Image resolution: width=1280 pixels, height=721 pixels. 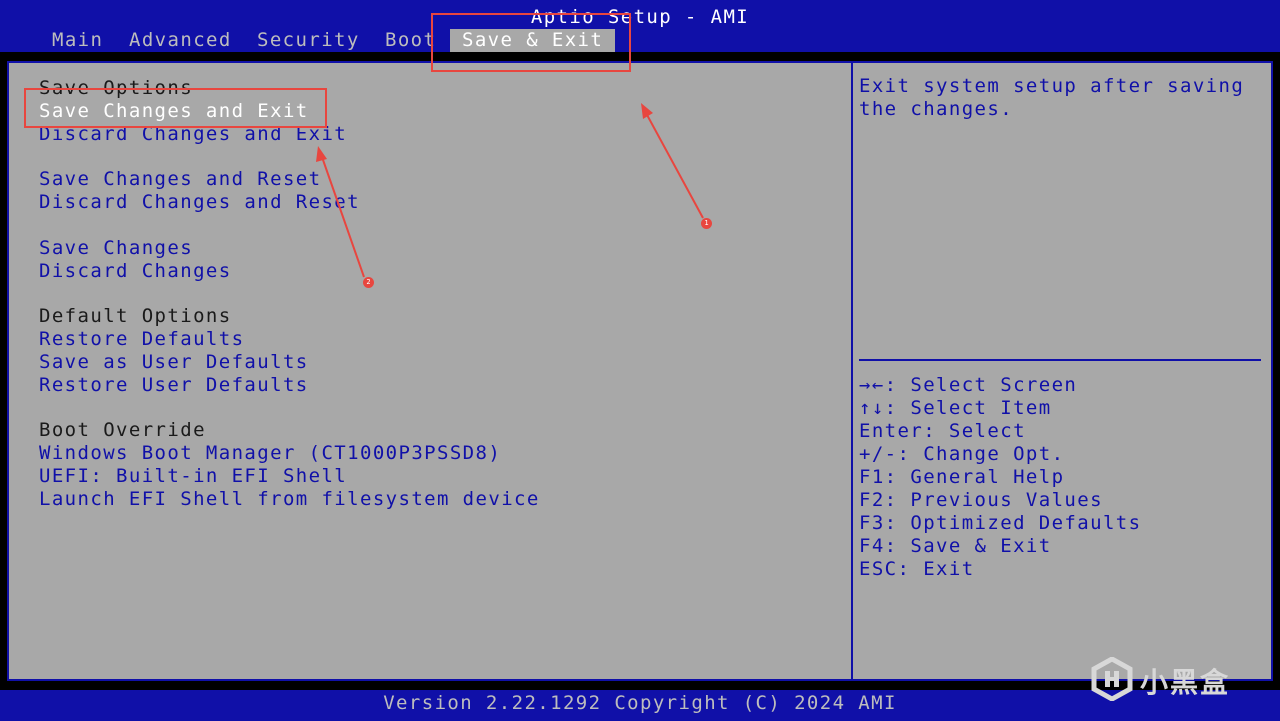 What do you see at coordinates (321, 154) in the screenshot?
I see `arrow-2-head-icon` at bounding box center [321, 154].